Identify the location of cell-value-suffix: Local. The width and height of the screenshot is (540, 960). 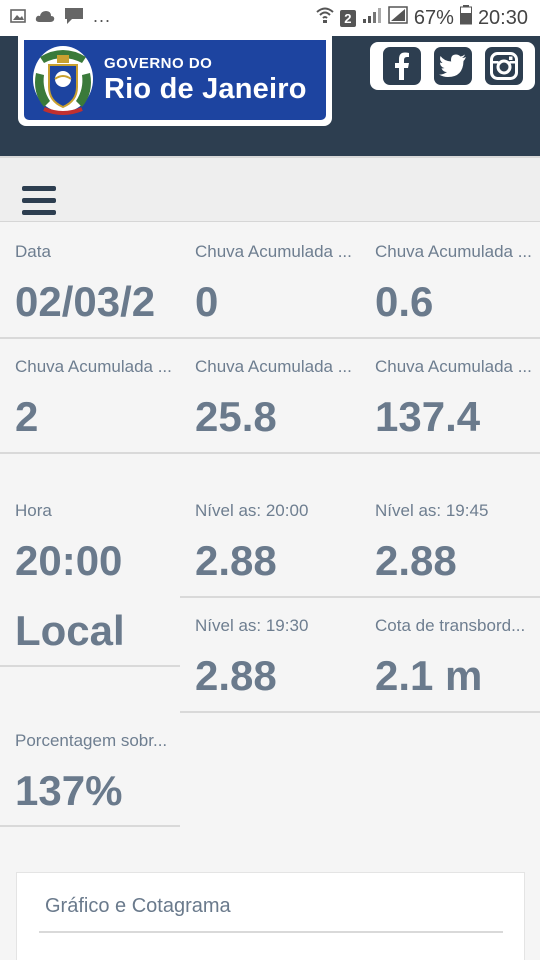
(70, 630).